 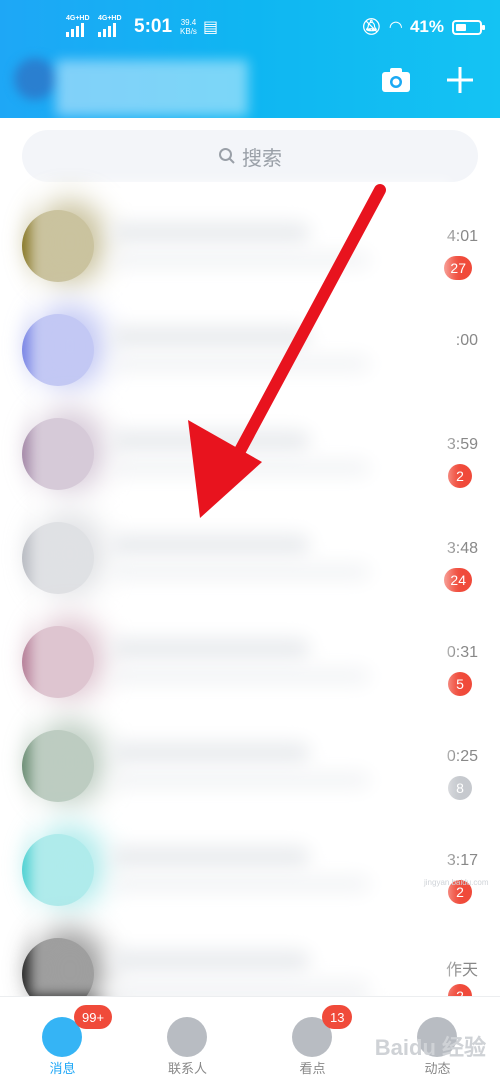 I want to click on sim1-label: 4G+HD, so click(x=78, y=18).